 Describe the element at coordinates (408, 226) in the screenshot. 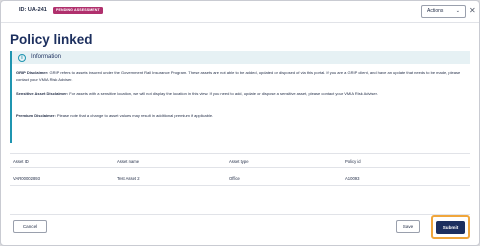

I see `save-button: Save` at that location.